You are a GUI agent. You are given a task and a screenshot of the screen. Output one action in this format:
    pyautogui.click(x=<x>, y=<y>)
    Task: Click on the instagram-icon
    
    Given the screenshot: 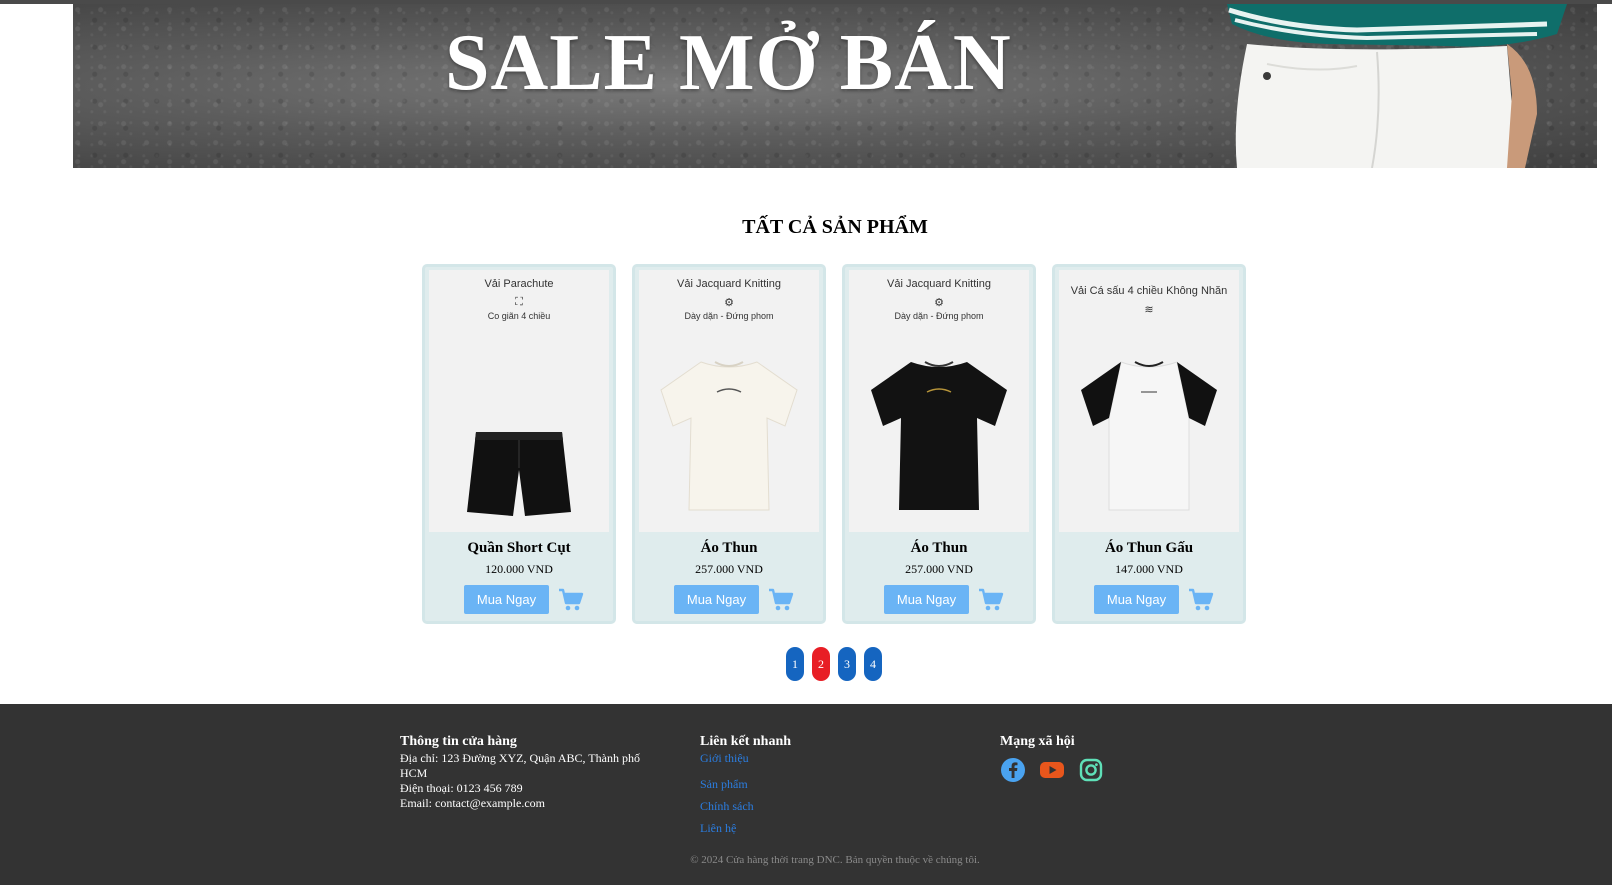 What is the action you would take?
    pyautogui.click(x=1091, y=770)
    